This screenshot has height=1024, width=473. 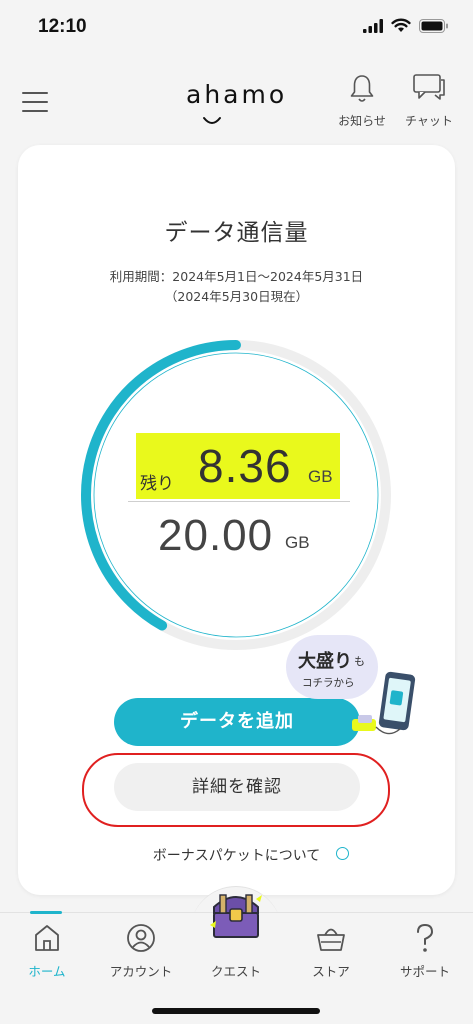 I want to click on bell-icon, so click(x=362, y=88).